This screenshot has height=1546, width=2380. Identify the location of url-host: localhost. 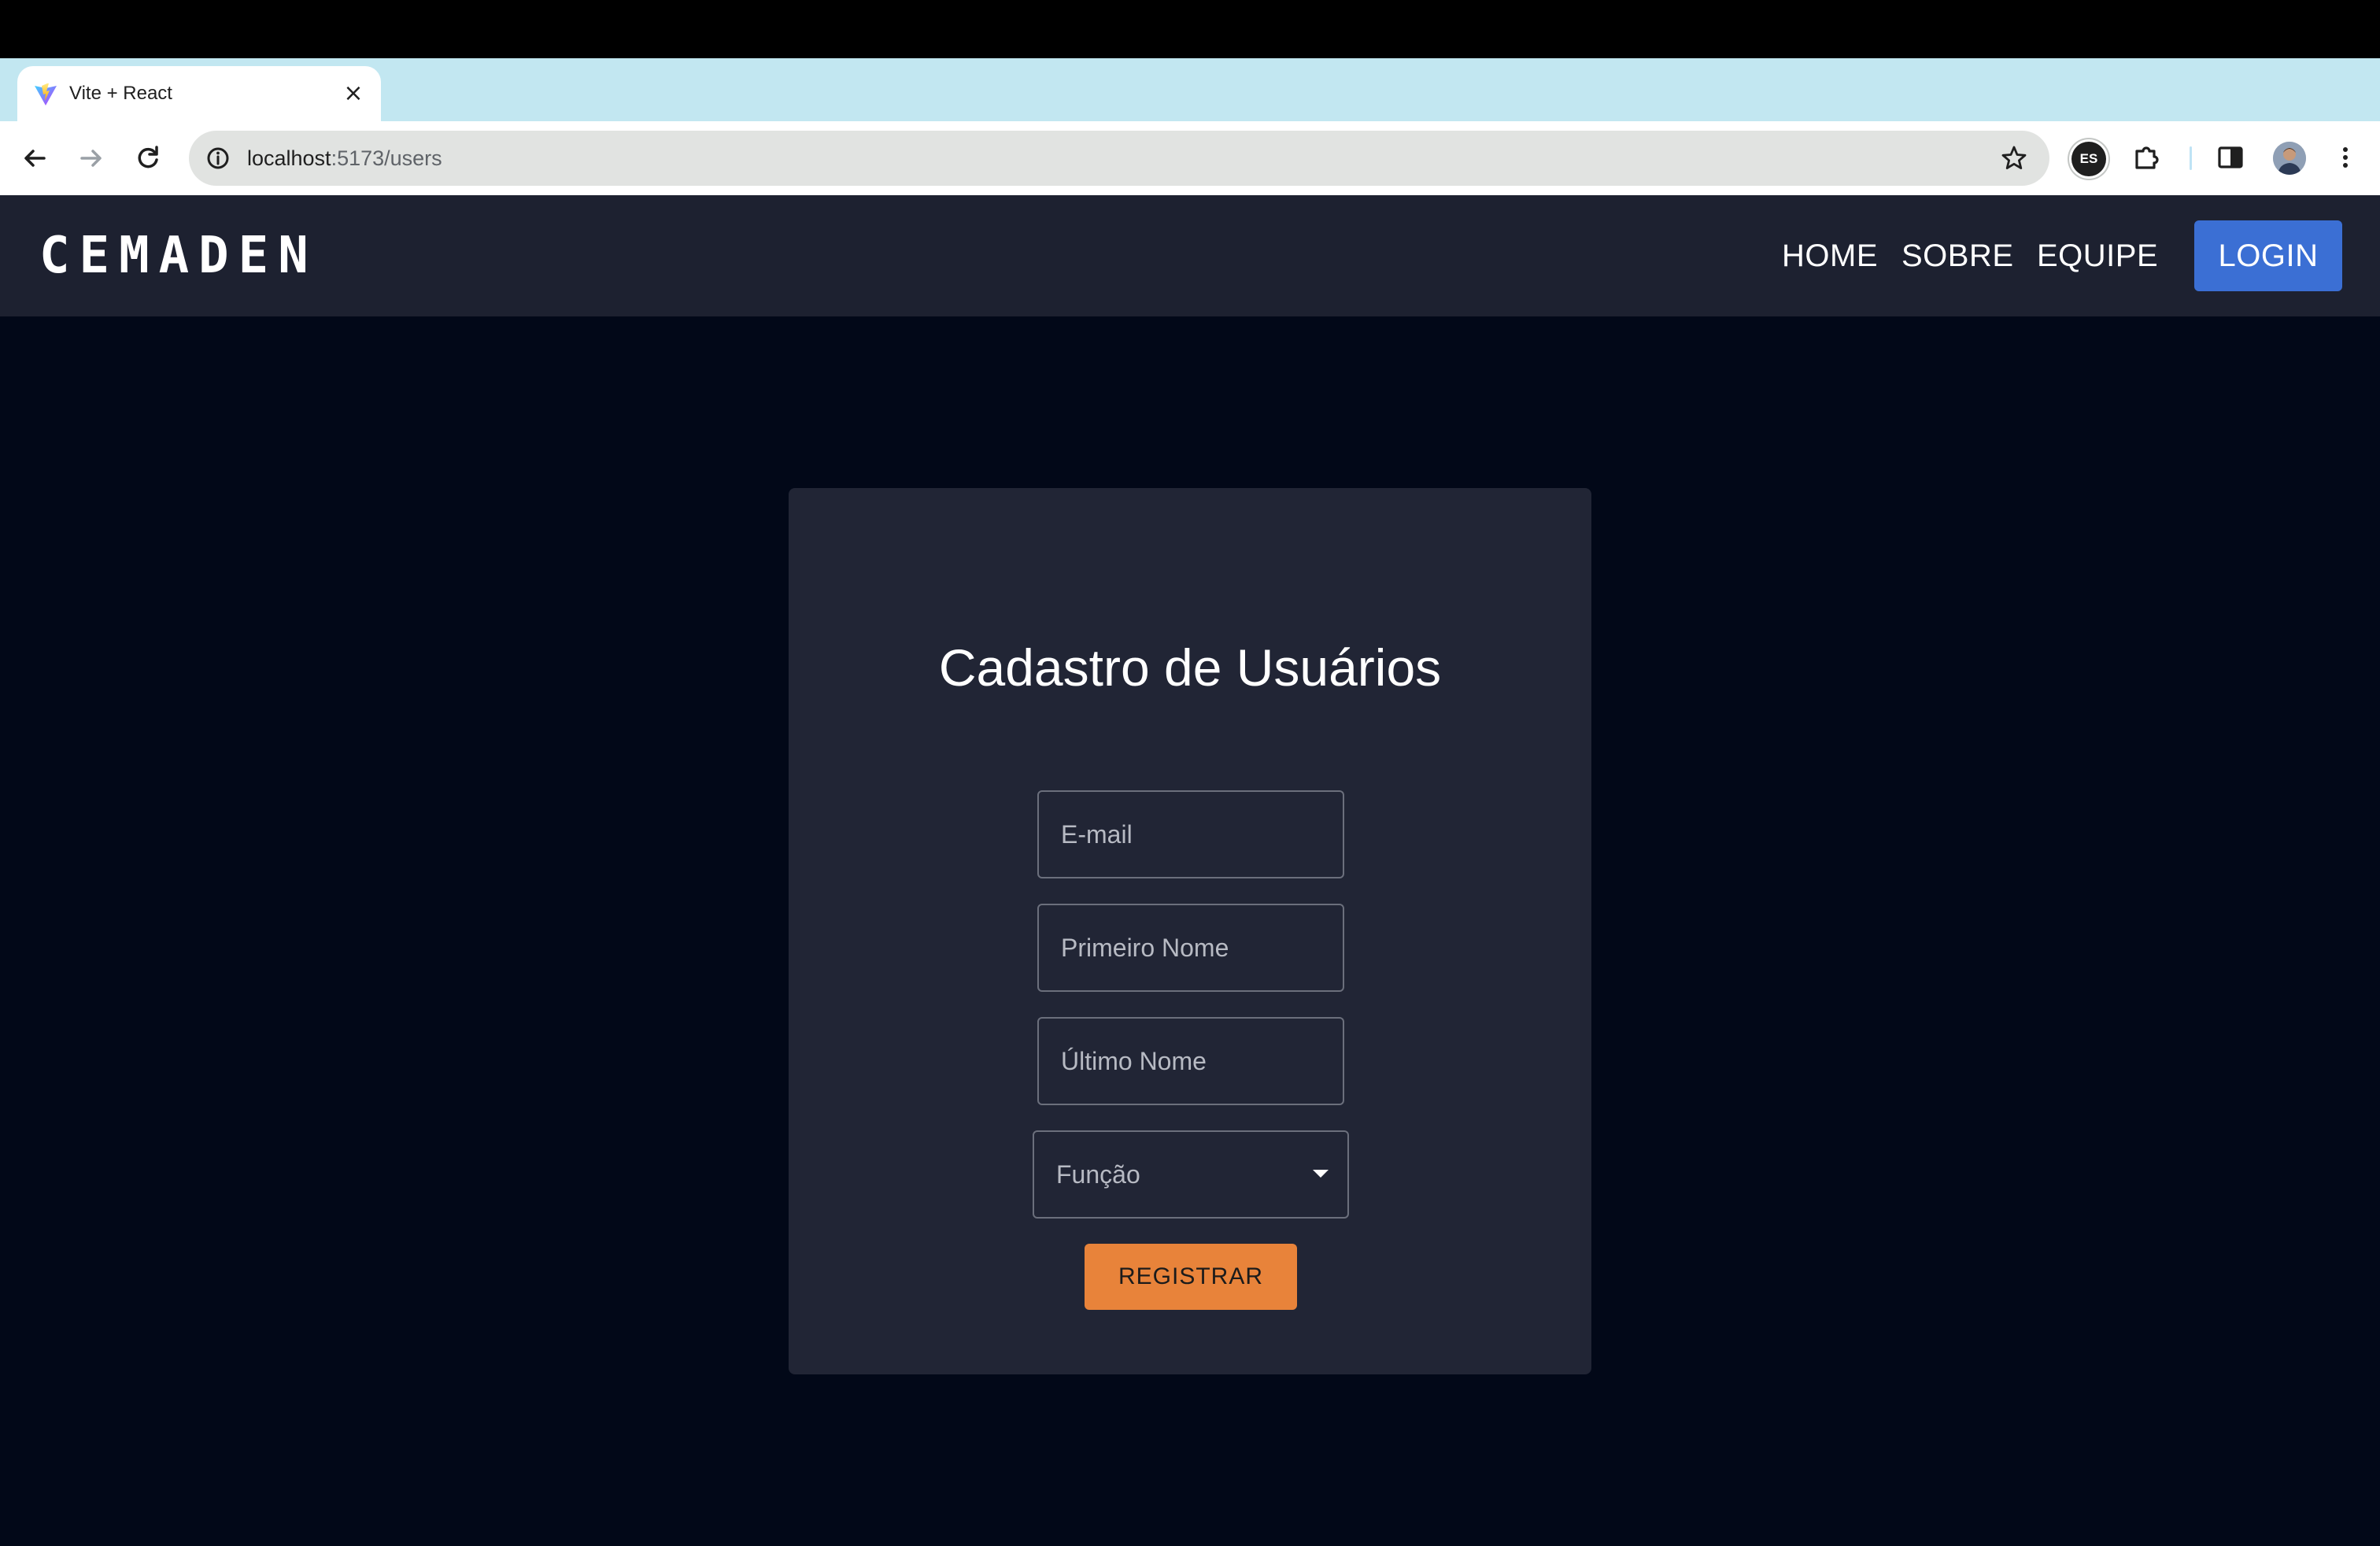
(289, 158).